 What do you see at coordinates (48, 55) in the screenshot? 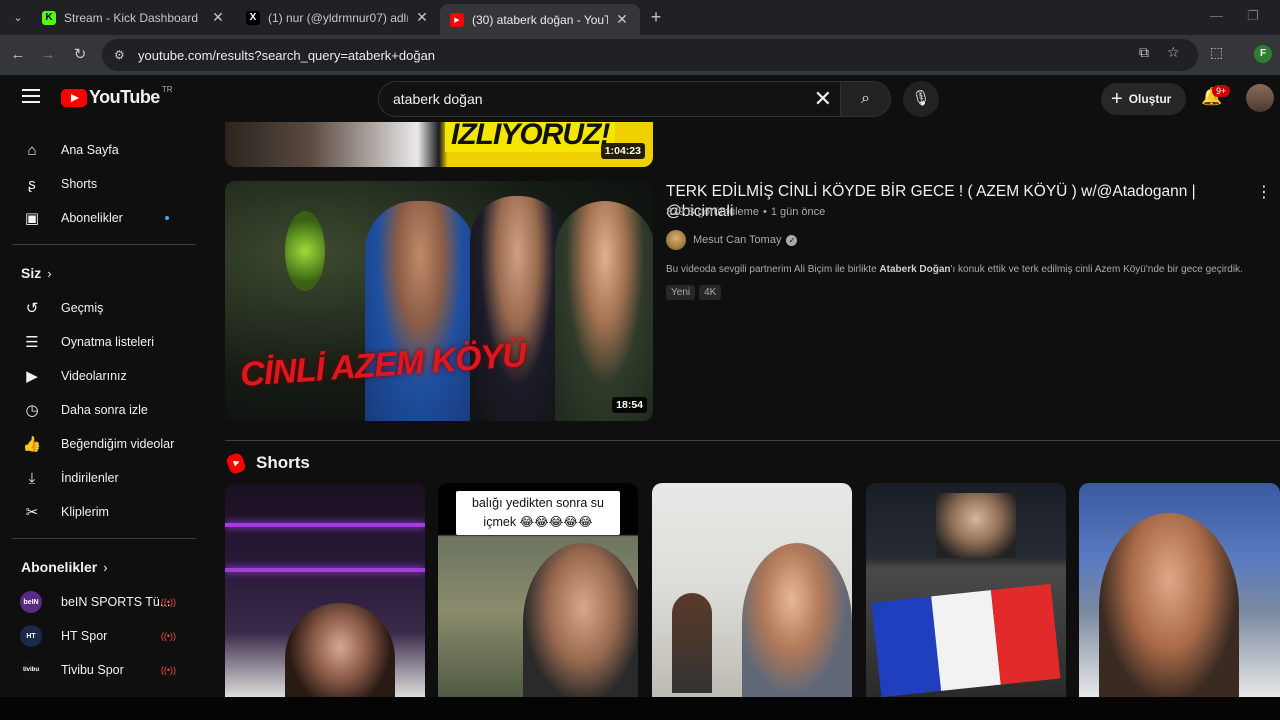
I see `forward-icon: →` at bounding box center [48, 55].